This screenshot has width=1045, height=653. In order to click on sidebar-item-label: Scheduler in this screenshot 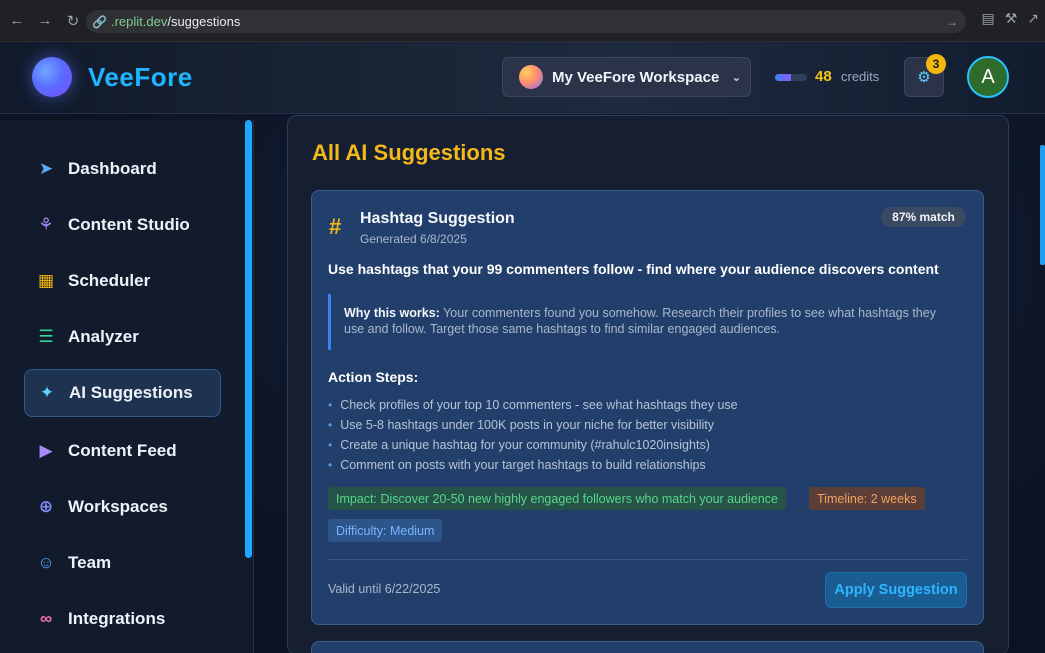, I will do `click(109, 280)`.